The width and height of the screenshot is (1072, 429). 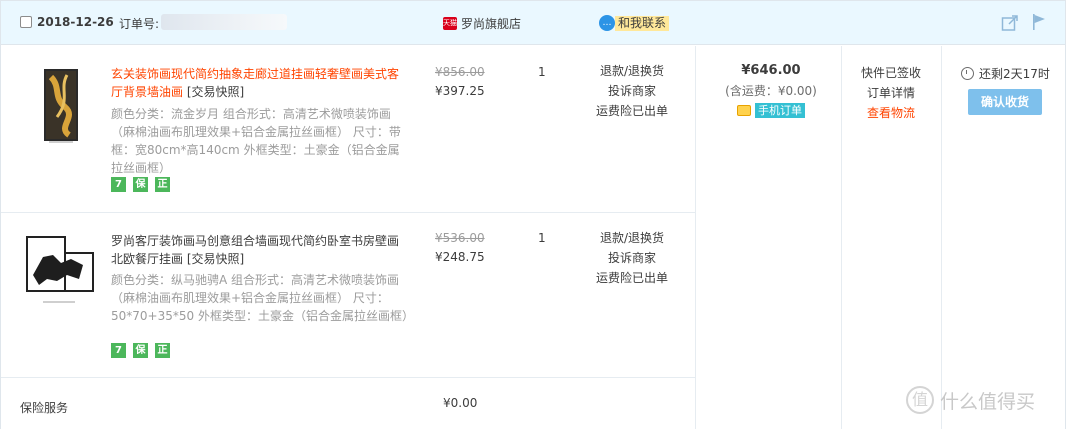 I want to click on item-1-actions: 退款/退换货 投诉商家 运费险已出单, so click(x=632, y=91).